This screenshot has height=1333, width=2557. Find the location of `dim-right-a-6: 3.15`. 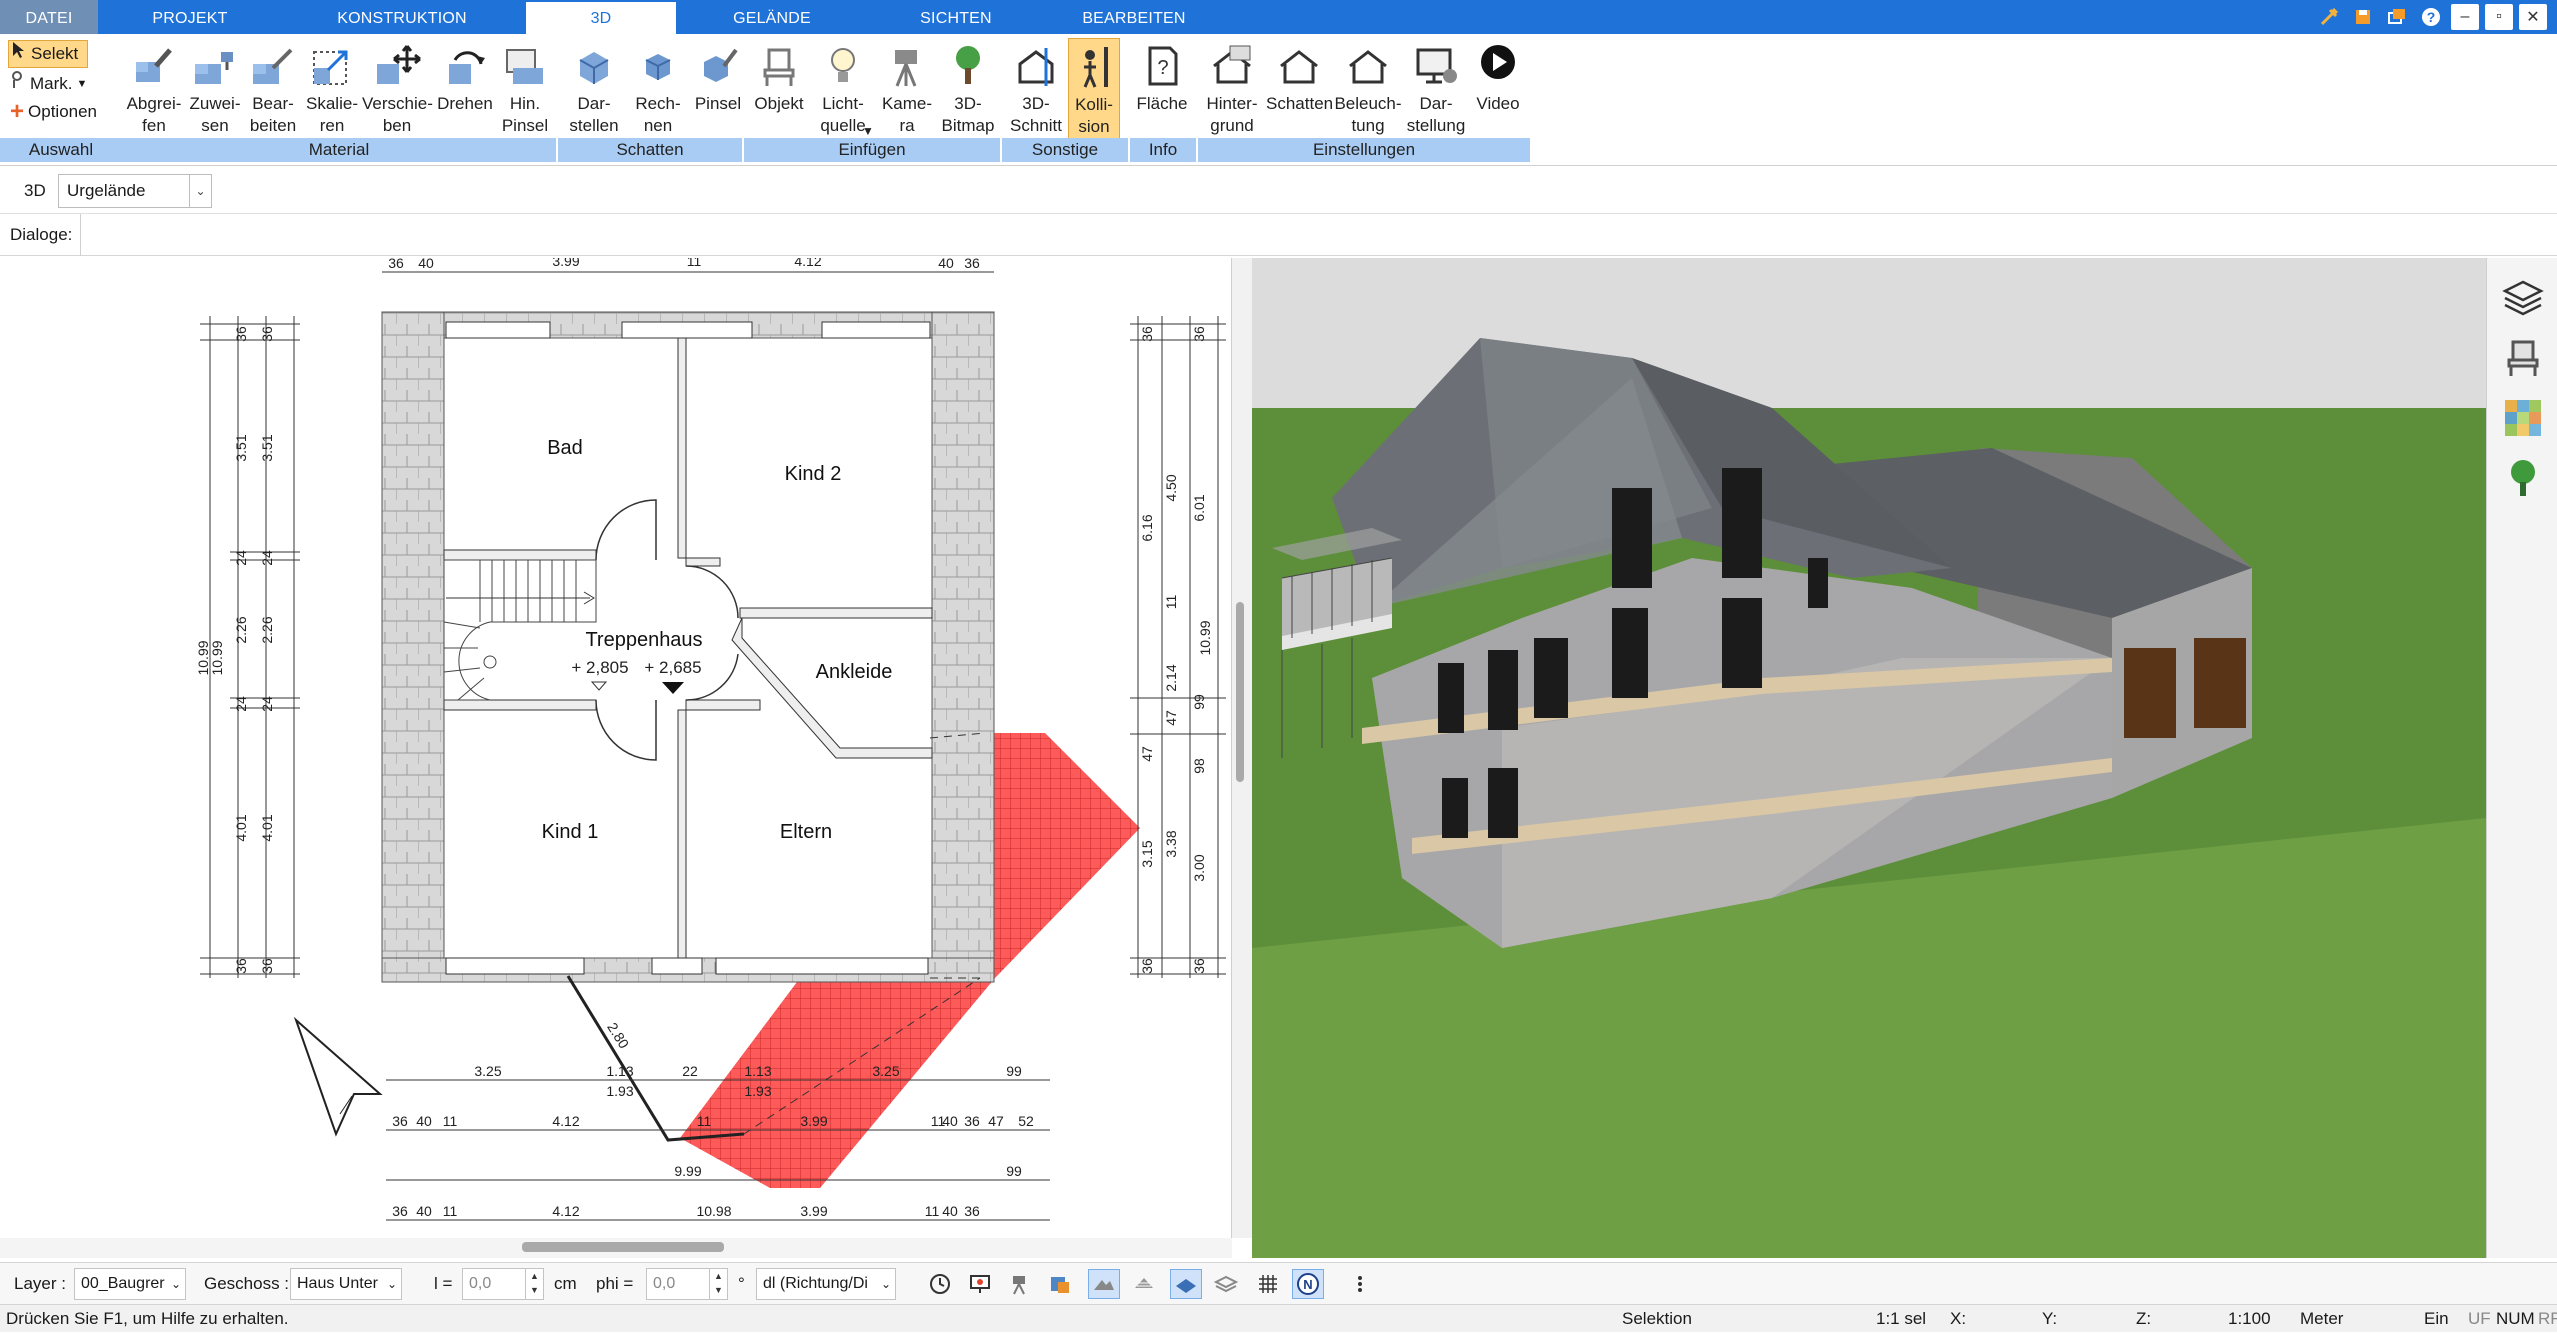

dim-right-a-6: 3.15 is located at coordinates (1147, 853).